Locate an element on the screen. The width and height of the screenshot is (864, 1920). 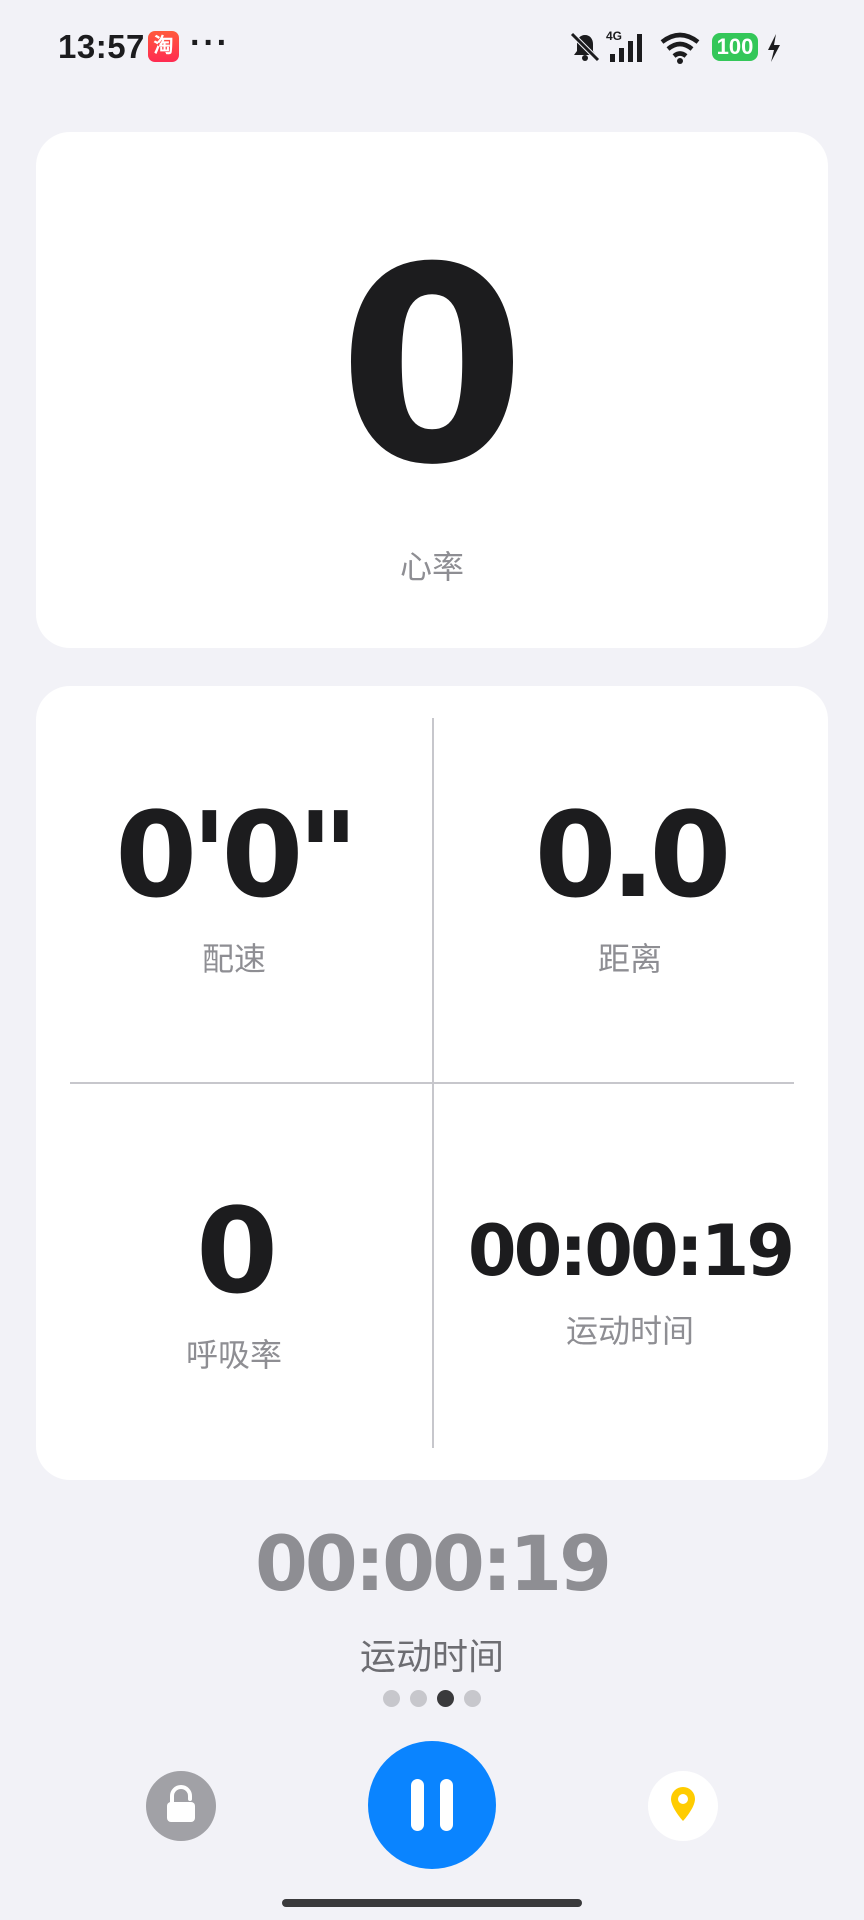
mute-bell-icon is located at coordinates (585, 47).